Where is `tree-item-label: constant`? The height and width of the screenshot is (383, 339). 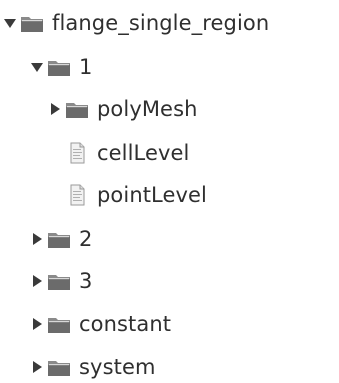
tree-item-label: constant is located at coordinates (125, 324).